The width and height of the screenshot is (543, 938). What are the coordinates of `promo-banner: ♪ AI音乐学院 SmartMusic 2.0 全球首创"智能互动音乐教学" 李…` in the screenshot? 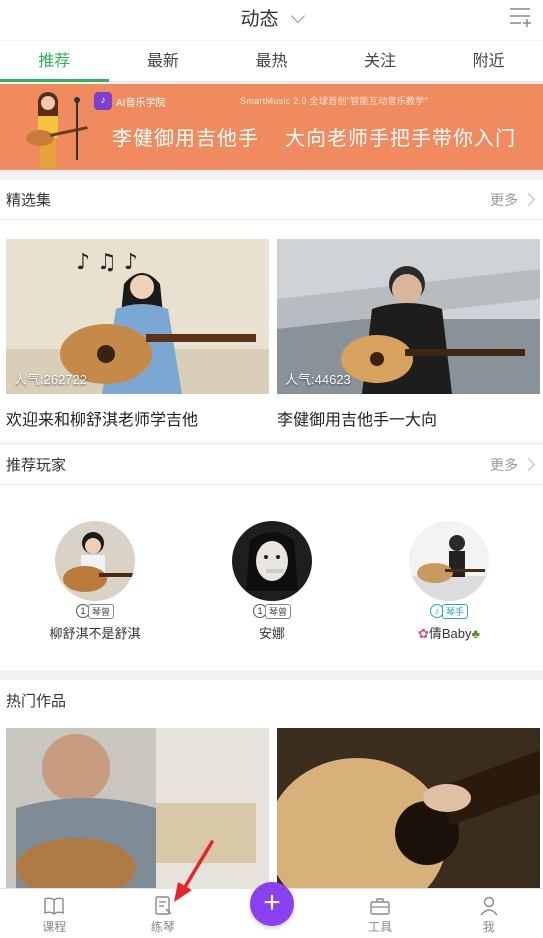 It's located at (271, 127).